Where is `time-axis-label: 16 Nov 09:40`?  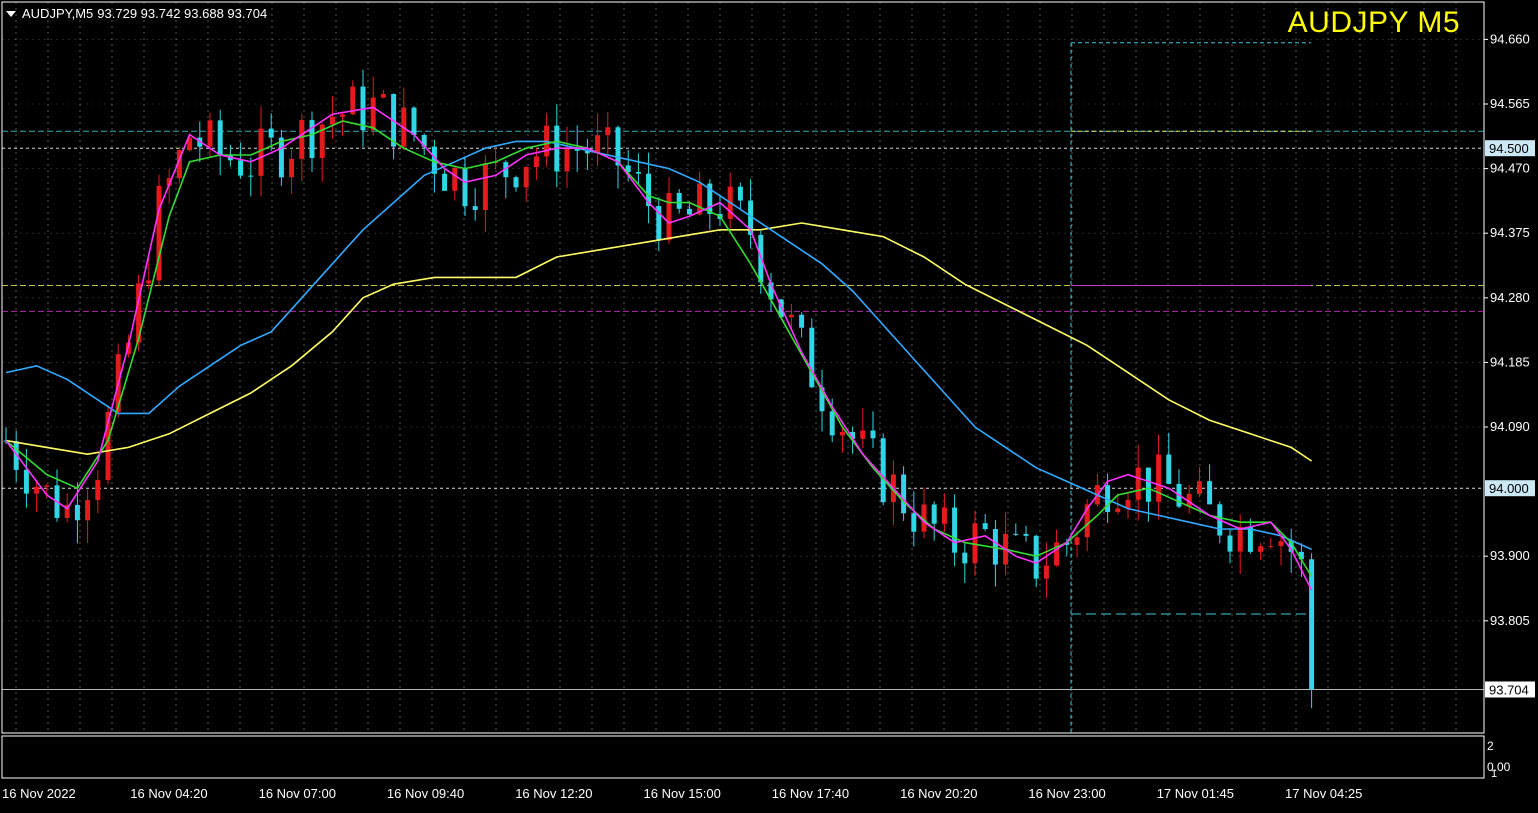
time-axis-label: 16 Nov 09:40 is located at coordinates (425, 793).